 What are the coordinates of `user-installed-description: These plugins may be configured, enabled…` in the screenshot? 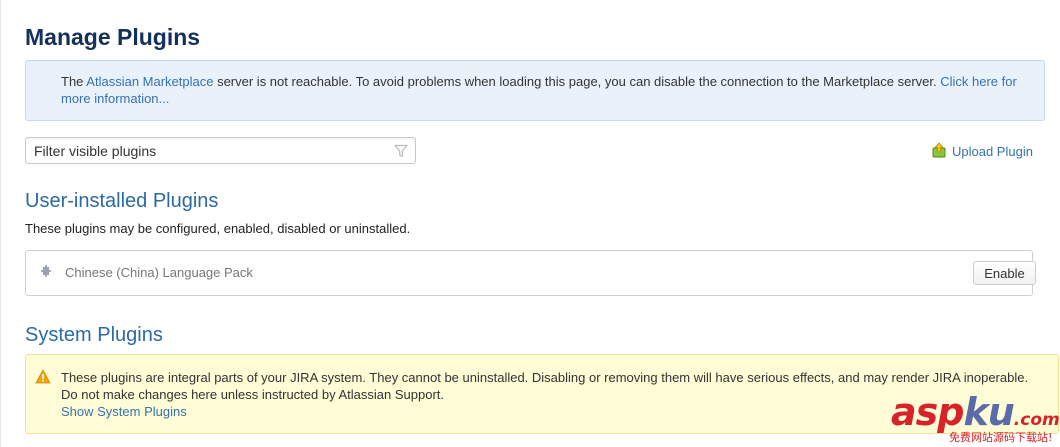 It's located at (218, 228).